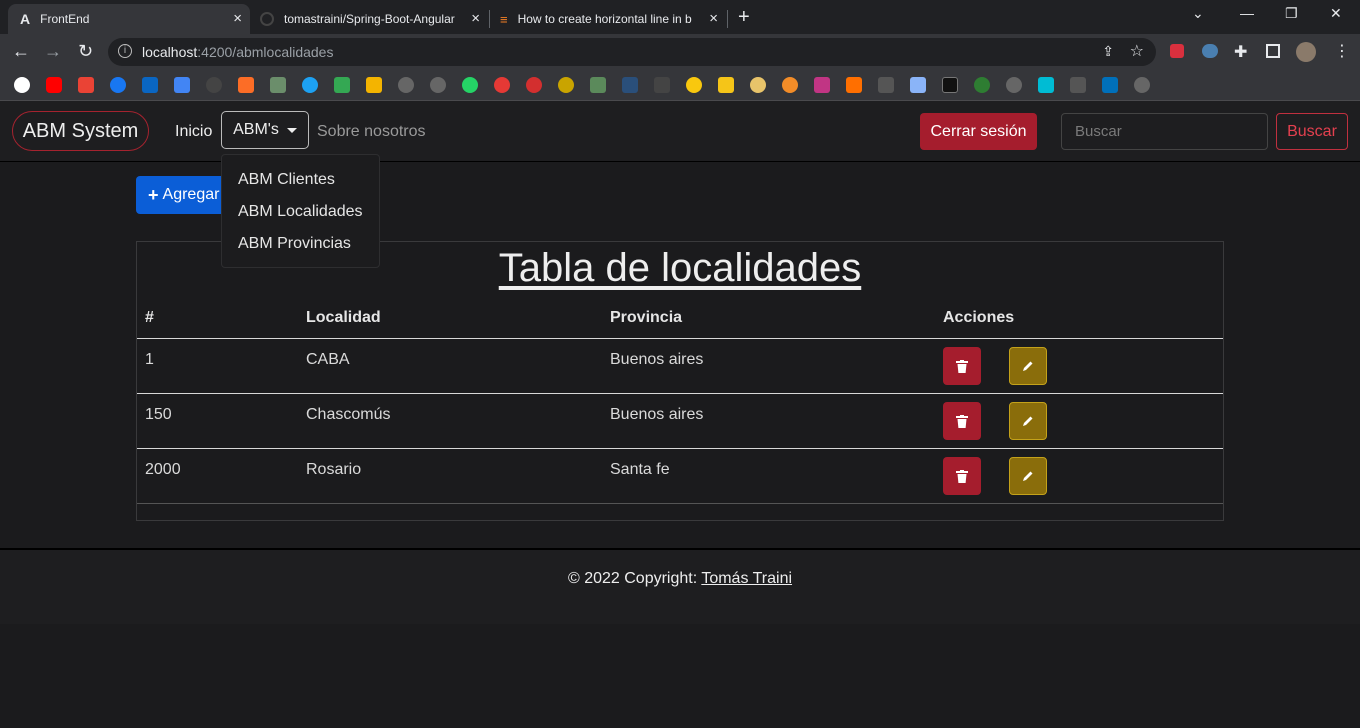 The height and width of the screenshot is (728, 1360). Describe the element at coordinates (53, 51) in the screenshot. I see `forward-icon: →` at that location.